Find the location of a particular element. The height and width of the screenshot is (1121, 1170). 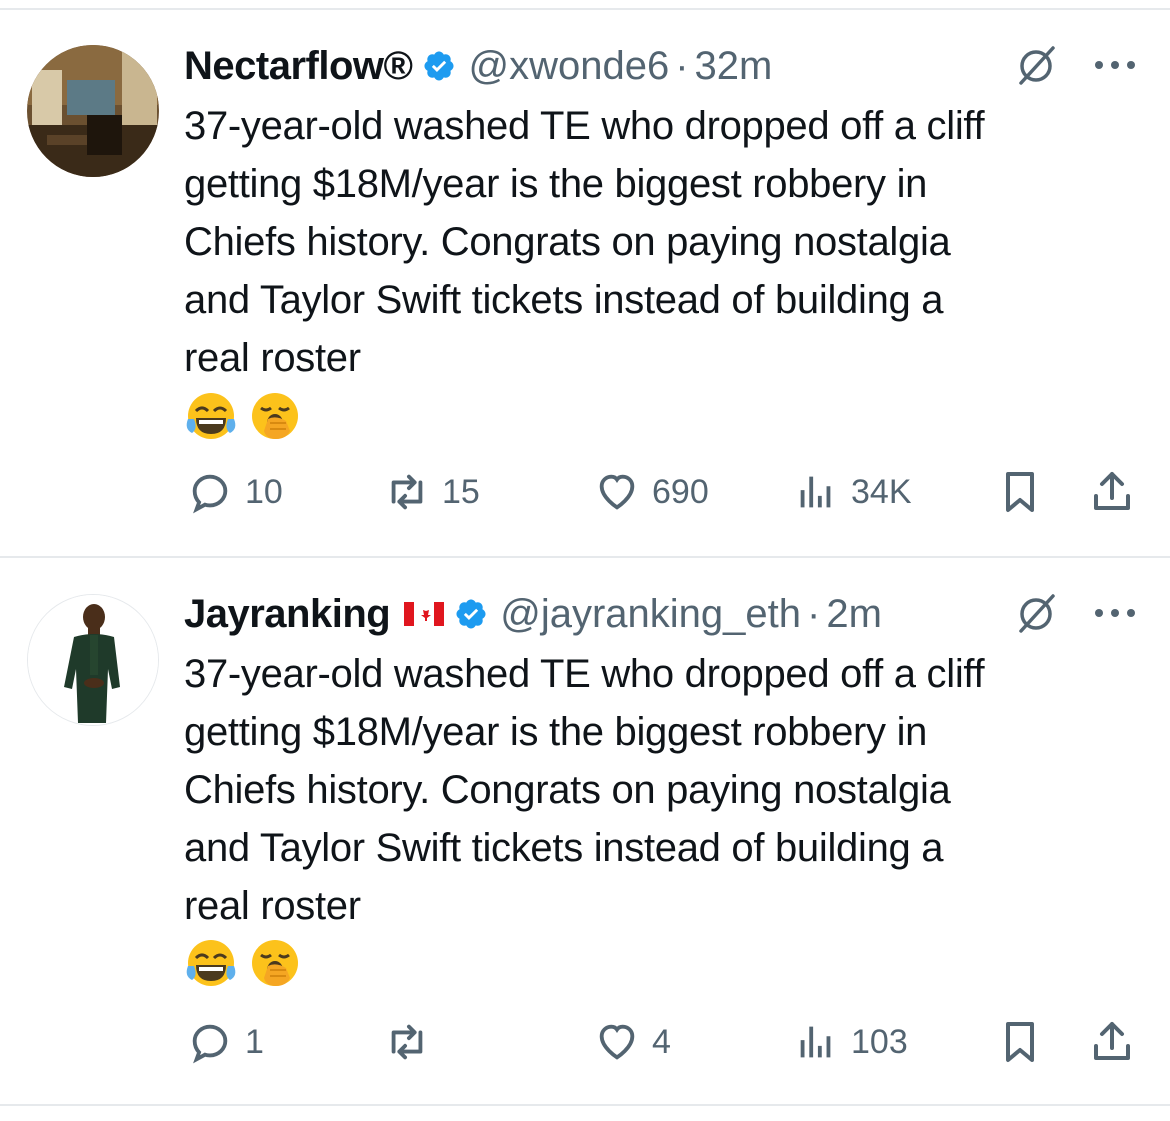

repost-button is located at coordinates (413, 1042).